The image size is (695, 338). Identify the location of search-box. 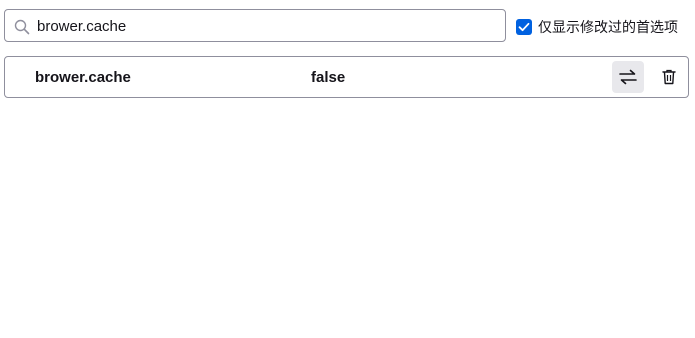
(255, 25).